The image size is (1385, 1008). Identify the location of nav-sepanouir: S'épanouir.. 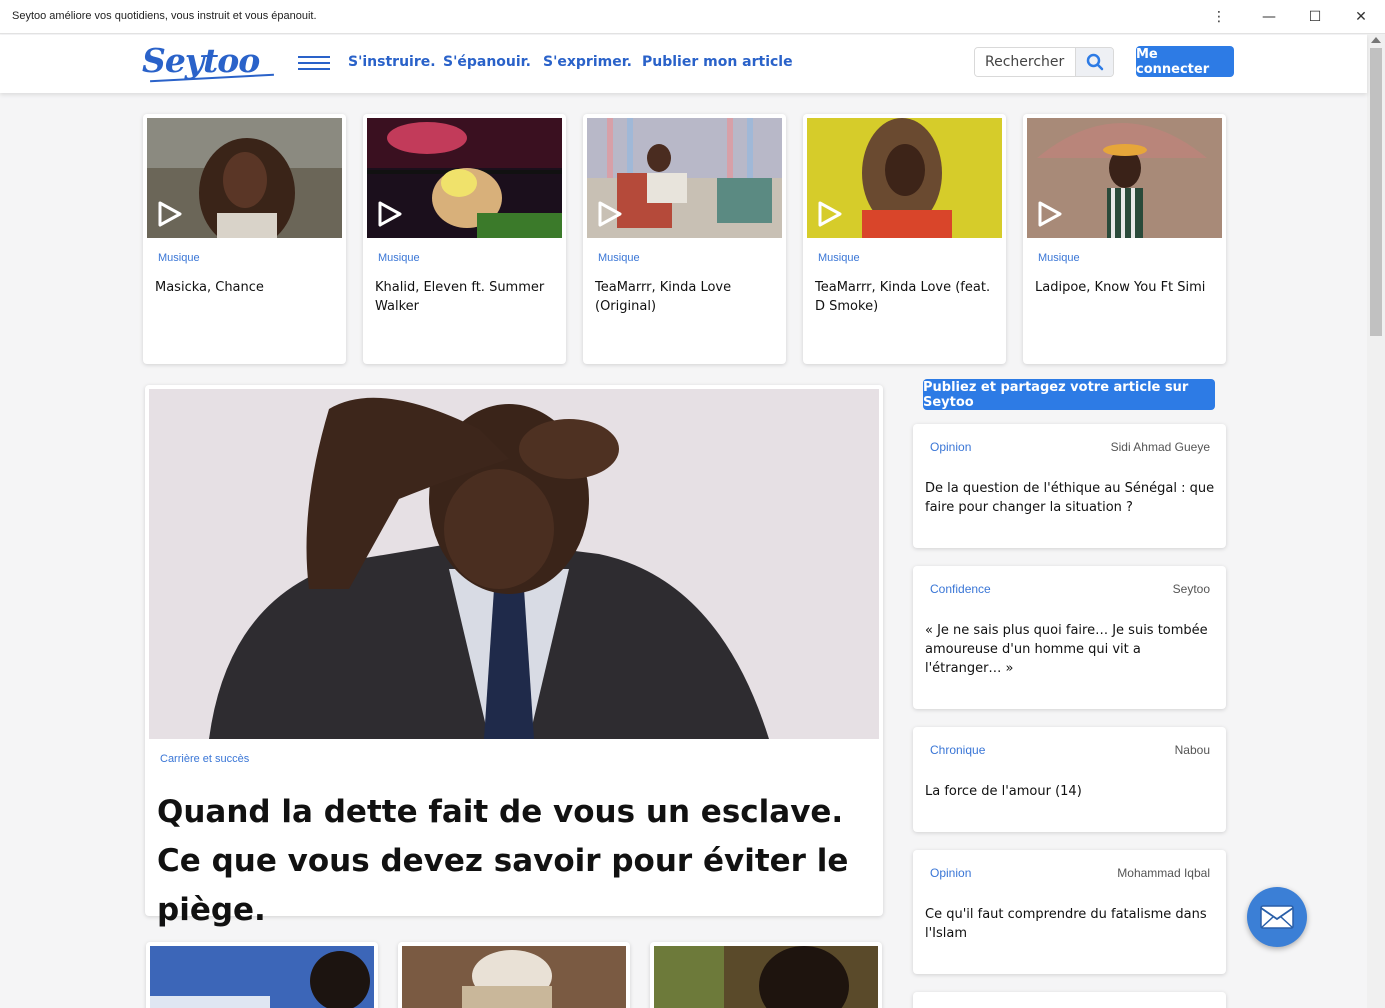
(487, 62).